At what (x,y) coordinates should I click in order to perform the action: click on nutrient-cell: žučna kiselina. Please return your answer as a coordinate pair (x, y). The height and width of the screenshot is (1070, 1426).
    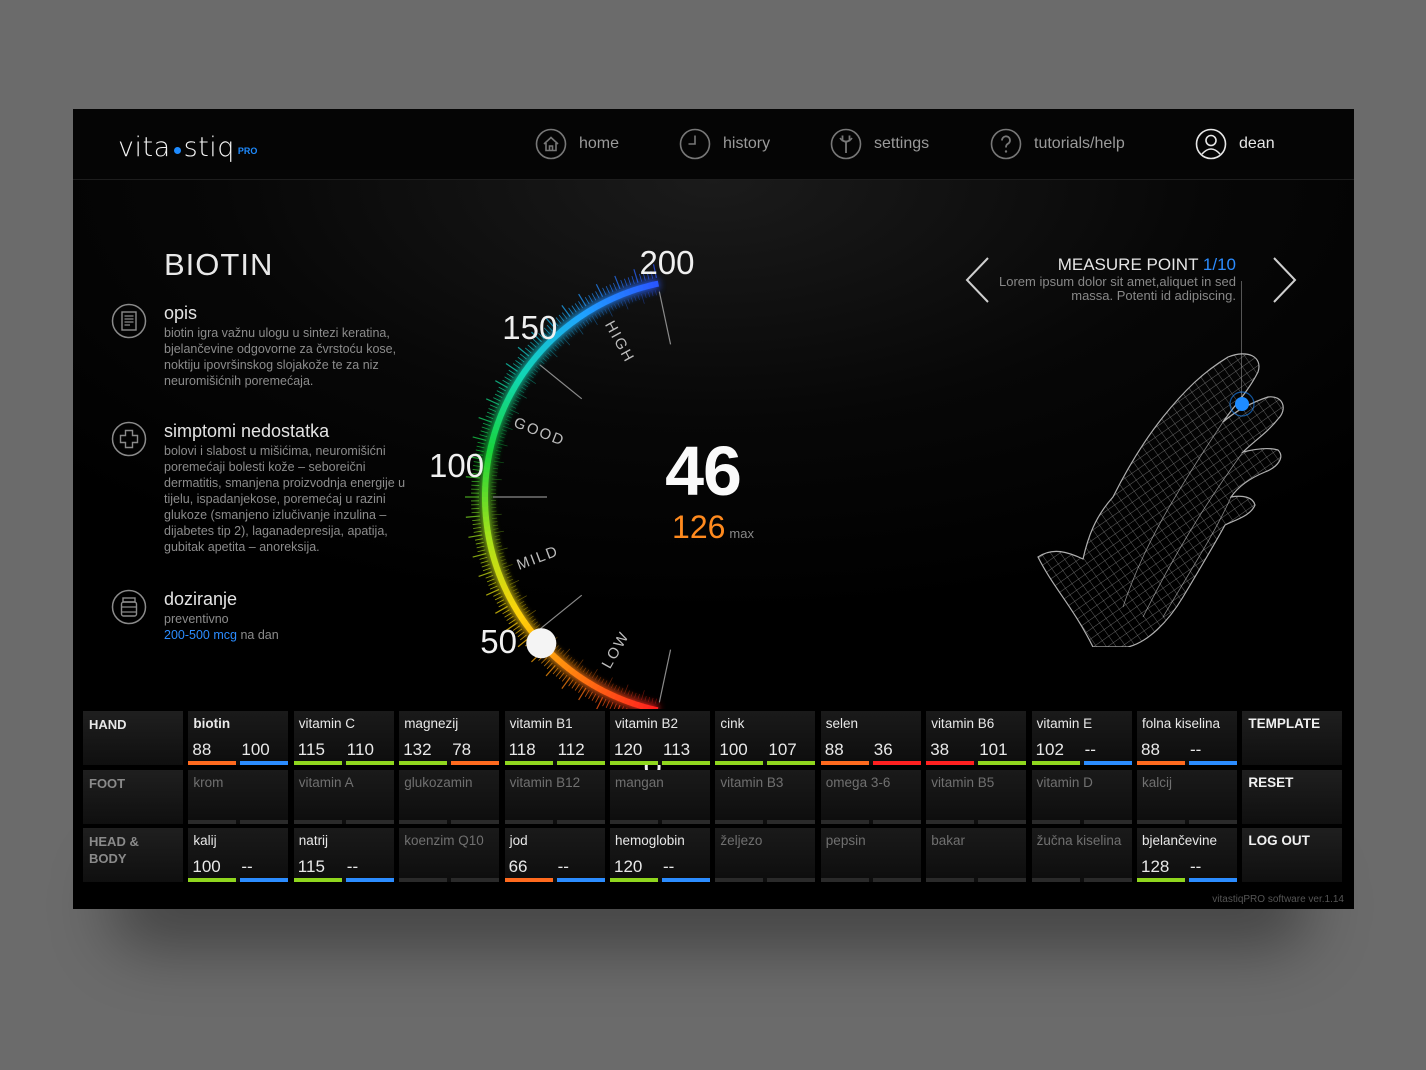
    Looking at the image, I should click on (1081, 855).